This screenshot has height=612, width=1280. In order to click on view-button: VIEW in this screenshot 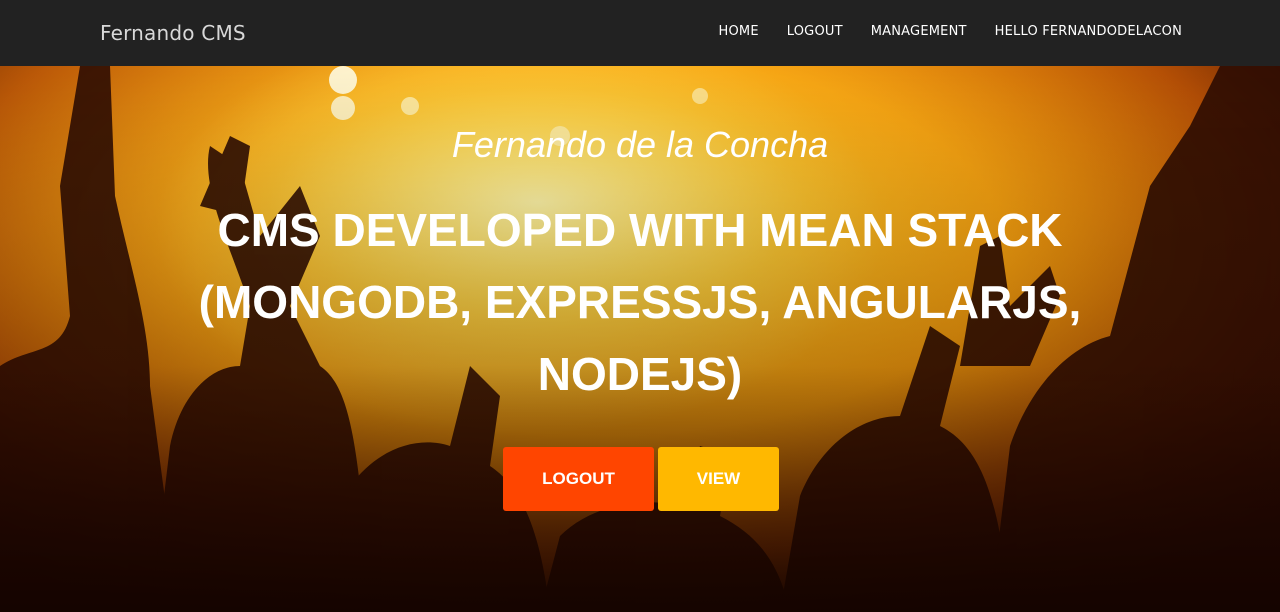, I will do `click(718, 479)`.